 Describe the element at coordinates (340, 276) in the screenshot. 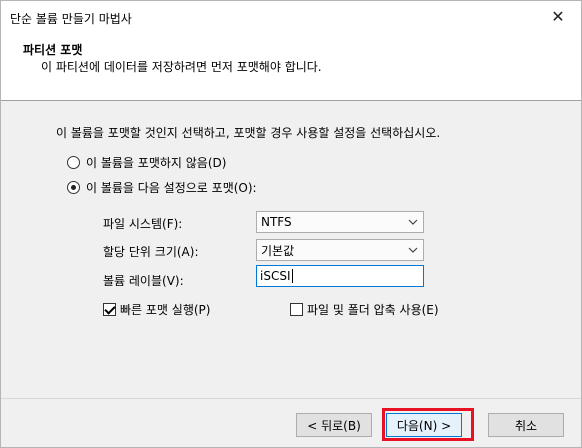

I see `volume-label-input: iSCSI` at that location.